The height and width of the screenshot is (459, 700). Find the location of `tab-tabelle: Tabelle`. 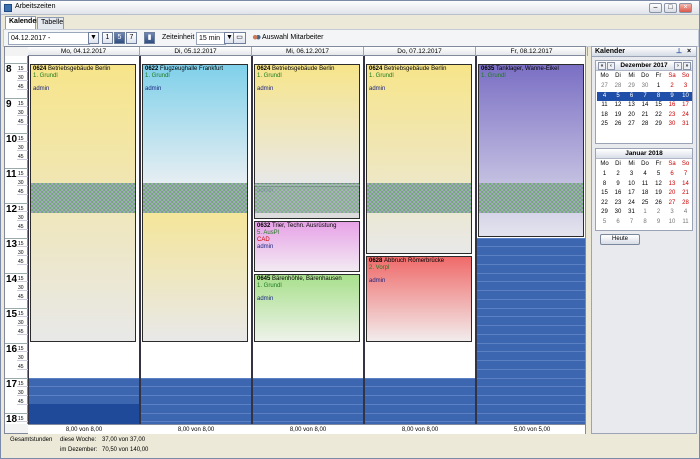

tab-tabelle: Tabelle is located at coordinates (50, 23).